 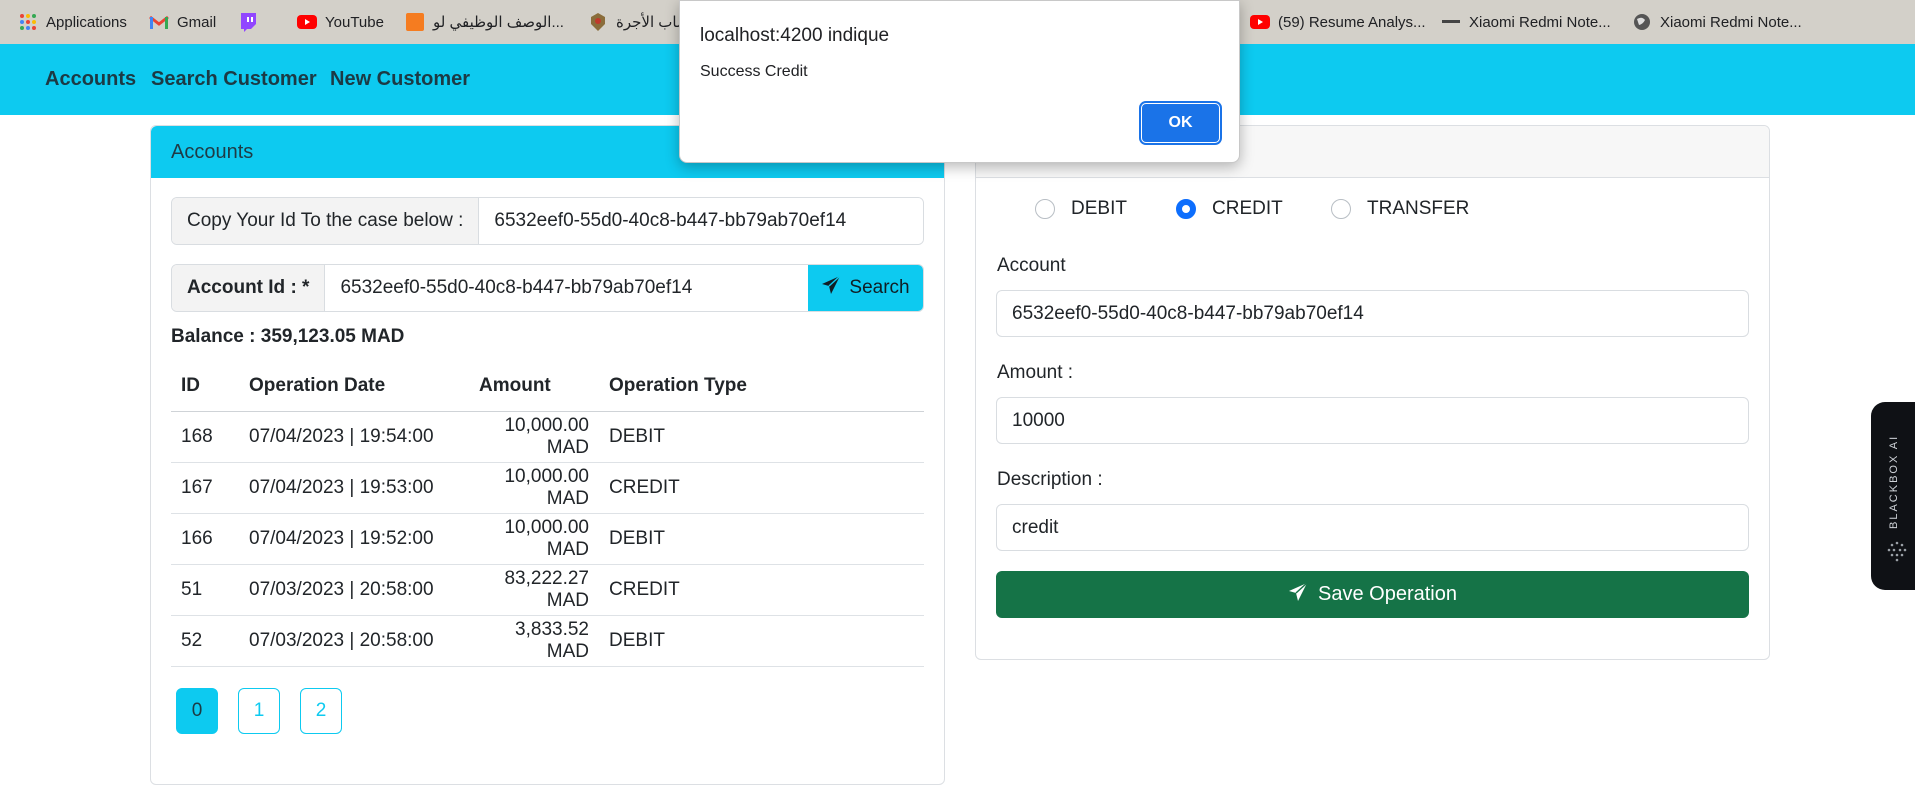 What do you see at coordinates (1418, 208) in the screenshot?
I see `radio-transfer-label: TRANSFER` at bounding box center [1418, 208].